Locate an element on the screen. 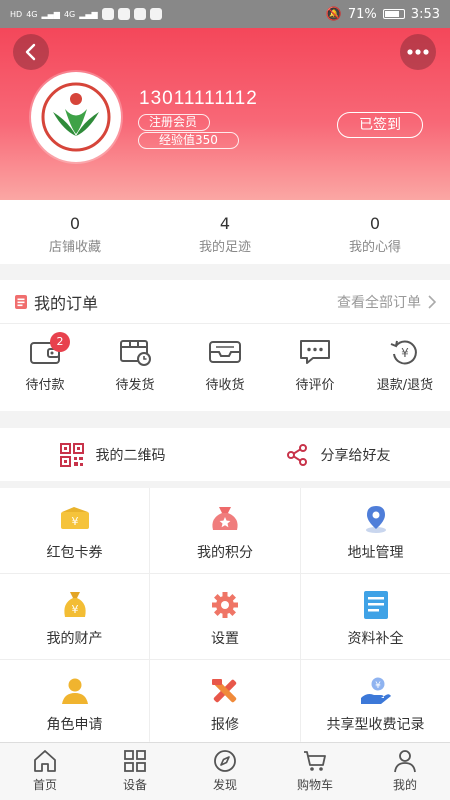 The height and width of the screenshot is (800, 450). points-bag-icon is located at coordinates (225, 518).